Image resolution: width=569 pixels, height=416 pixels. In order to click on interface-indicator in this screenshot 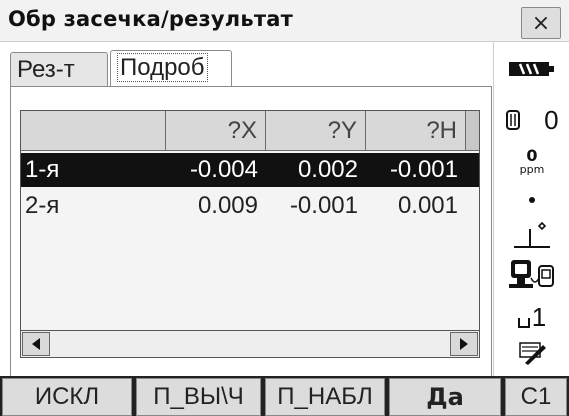, I will do `click(531, 274)`.